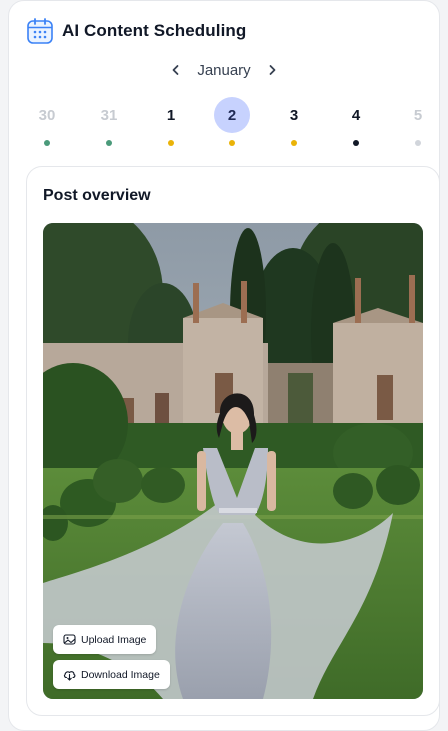 This screenshot has width=448, height=731. What do you see at coordinates (40, 31) in the screenshot?
I see `calendar-icon` at bounding box center [40, 31].